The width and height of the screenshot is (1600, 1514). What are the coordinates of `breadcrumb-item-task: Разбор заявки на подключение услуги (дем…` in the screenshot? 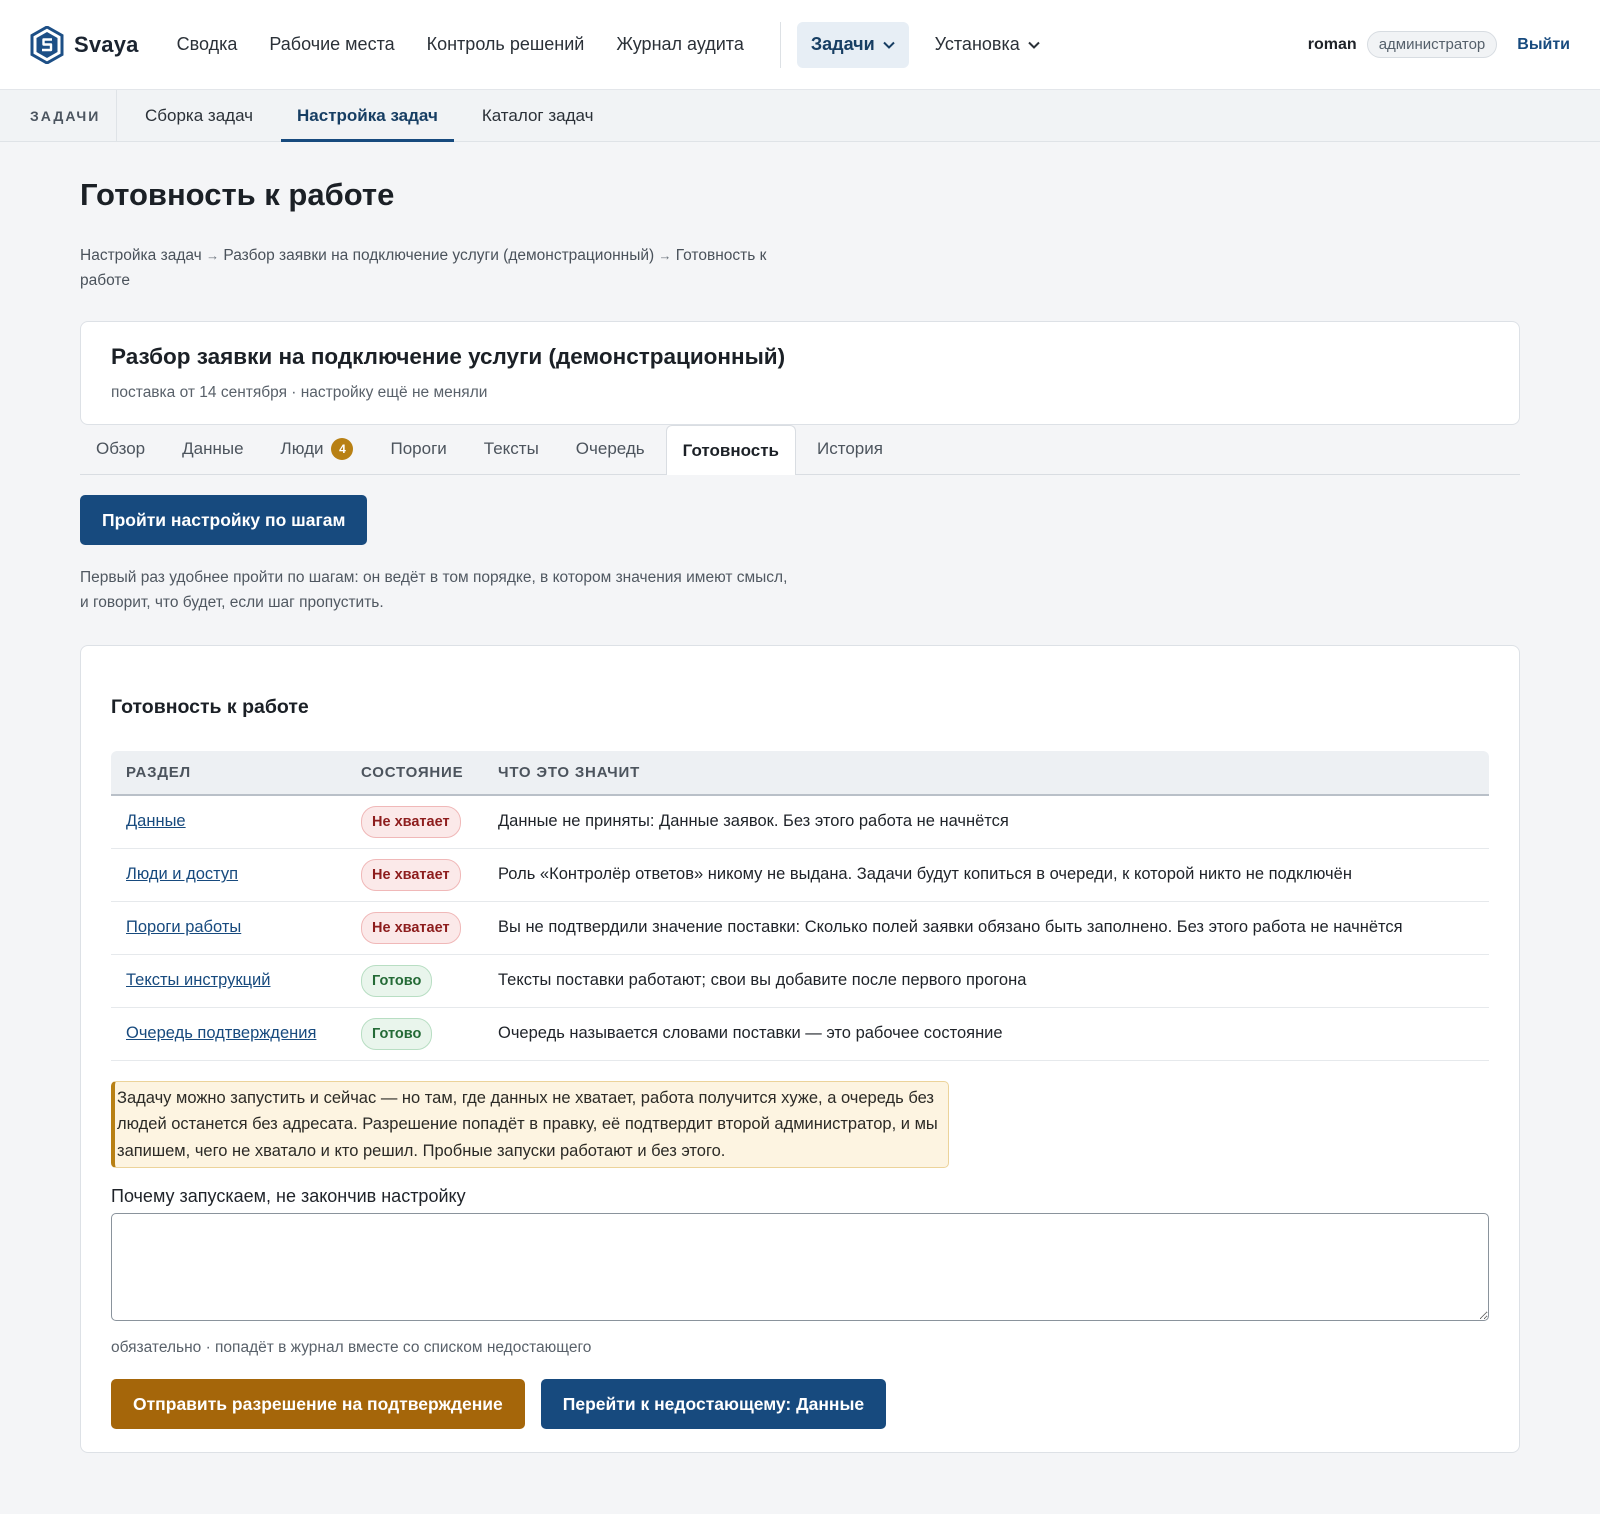 It's located at (438, 255).